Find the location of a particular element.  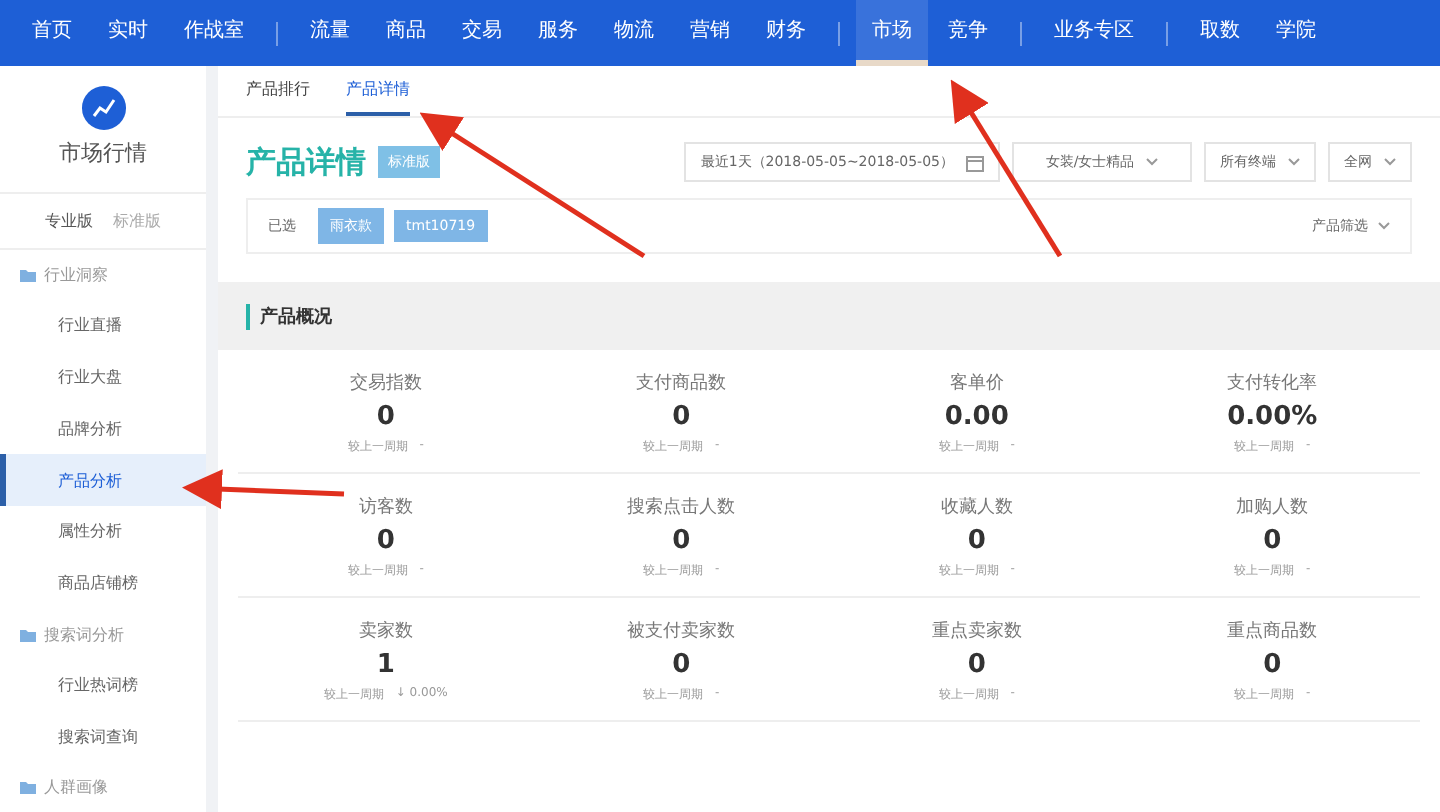

tab: 产品详情 is located at coordinates (378, 97).